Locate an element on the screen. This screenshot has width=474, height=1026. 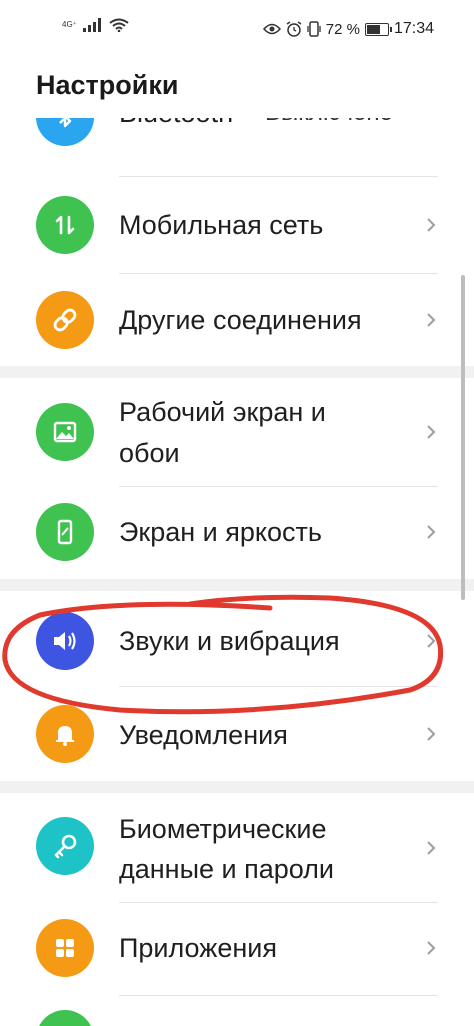
list-item-bluetooth: Bluetooth Выключено is located at coordinates (237, 148).